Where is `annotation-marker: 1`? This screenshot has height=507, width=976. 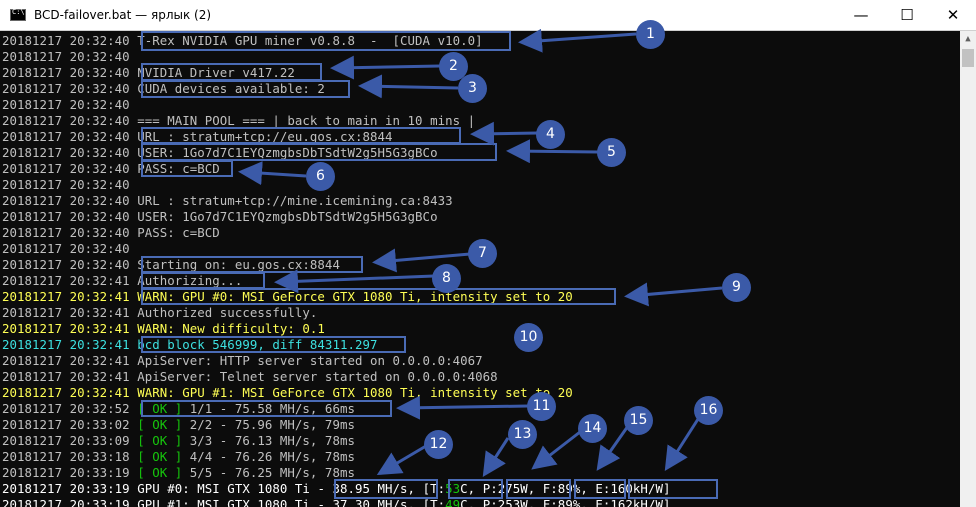
annotation-marker: 1 is located at coordinates (650, 34).